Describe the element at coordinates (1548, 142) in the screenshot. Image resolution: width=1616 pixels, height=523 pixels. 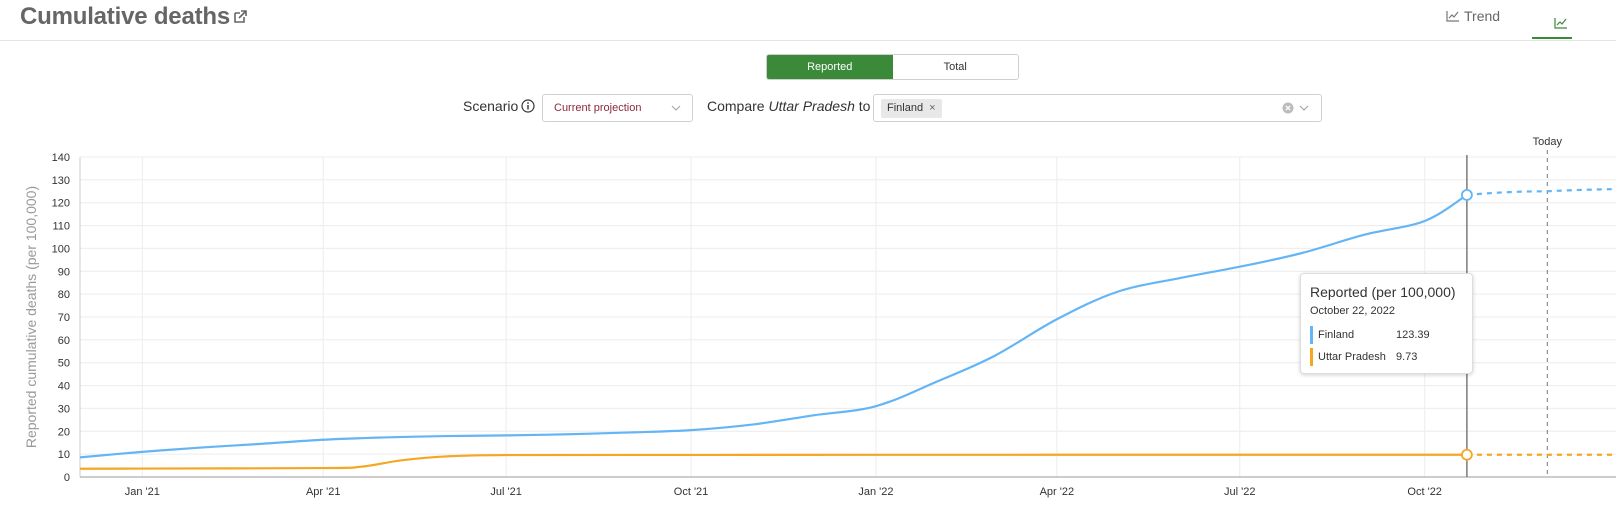
I see `today-label: Today` at that location.